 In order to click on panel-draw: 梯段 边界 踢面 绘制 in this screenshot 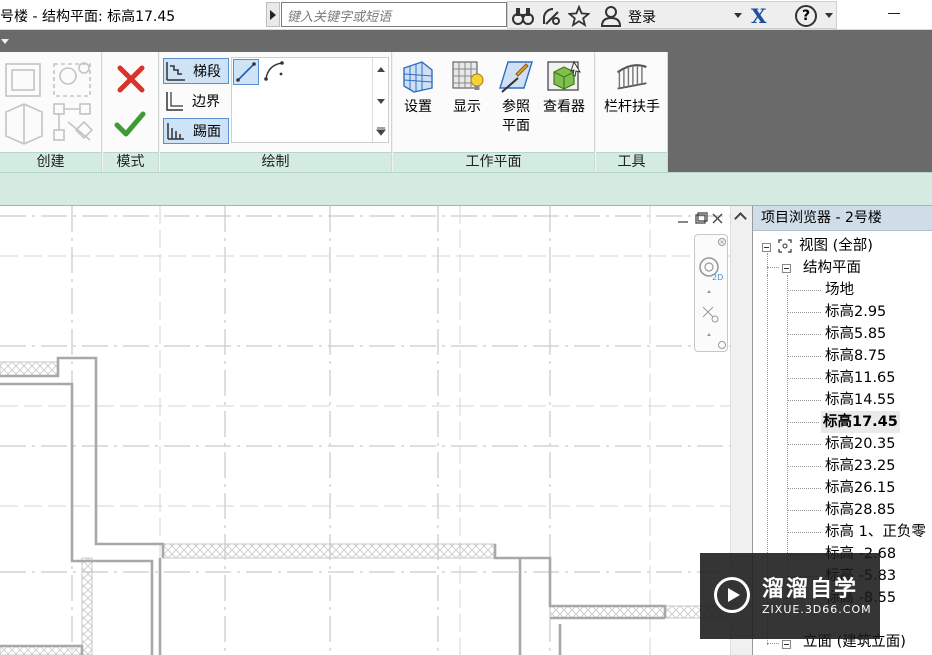, I will do `click(276, 112)`.